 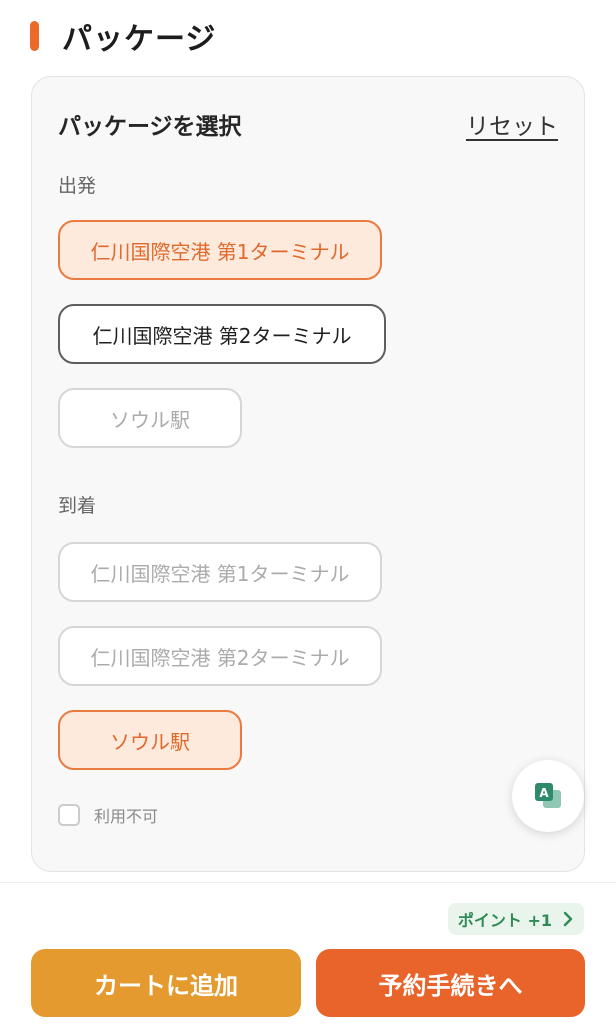 I want to click on unavailable-label: 利用不可, so click(x=126, y=816).